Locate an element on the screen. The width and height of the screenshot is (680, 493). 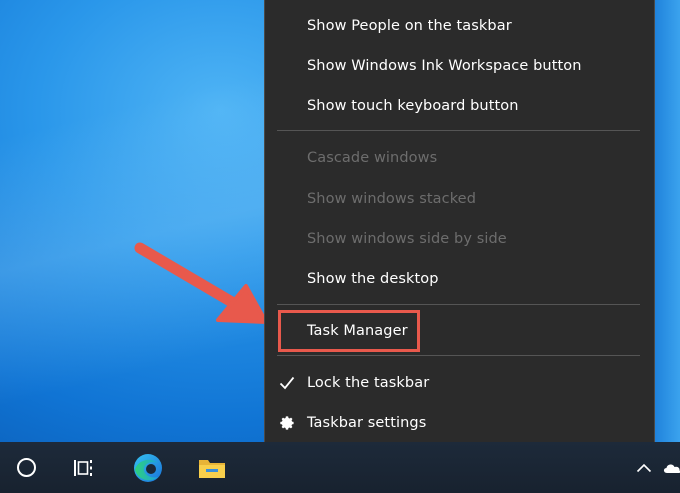
menu-item-show-desktop: Show the desktop is located at coordinates (459, 279).